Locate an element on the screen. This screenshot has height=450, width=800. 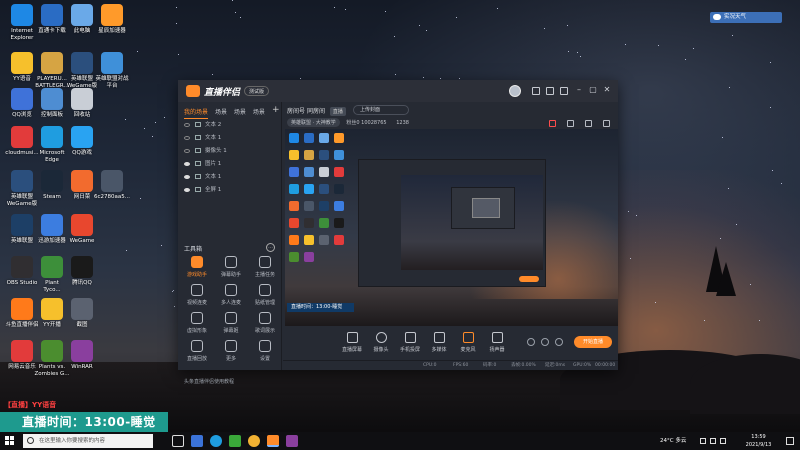
version-badge: 测试版 is located at coordinates (257, 91).